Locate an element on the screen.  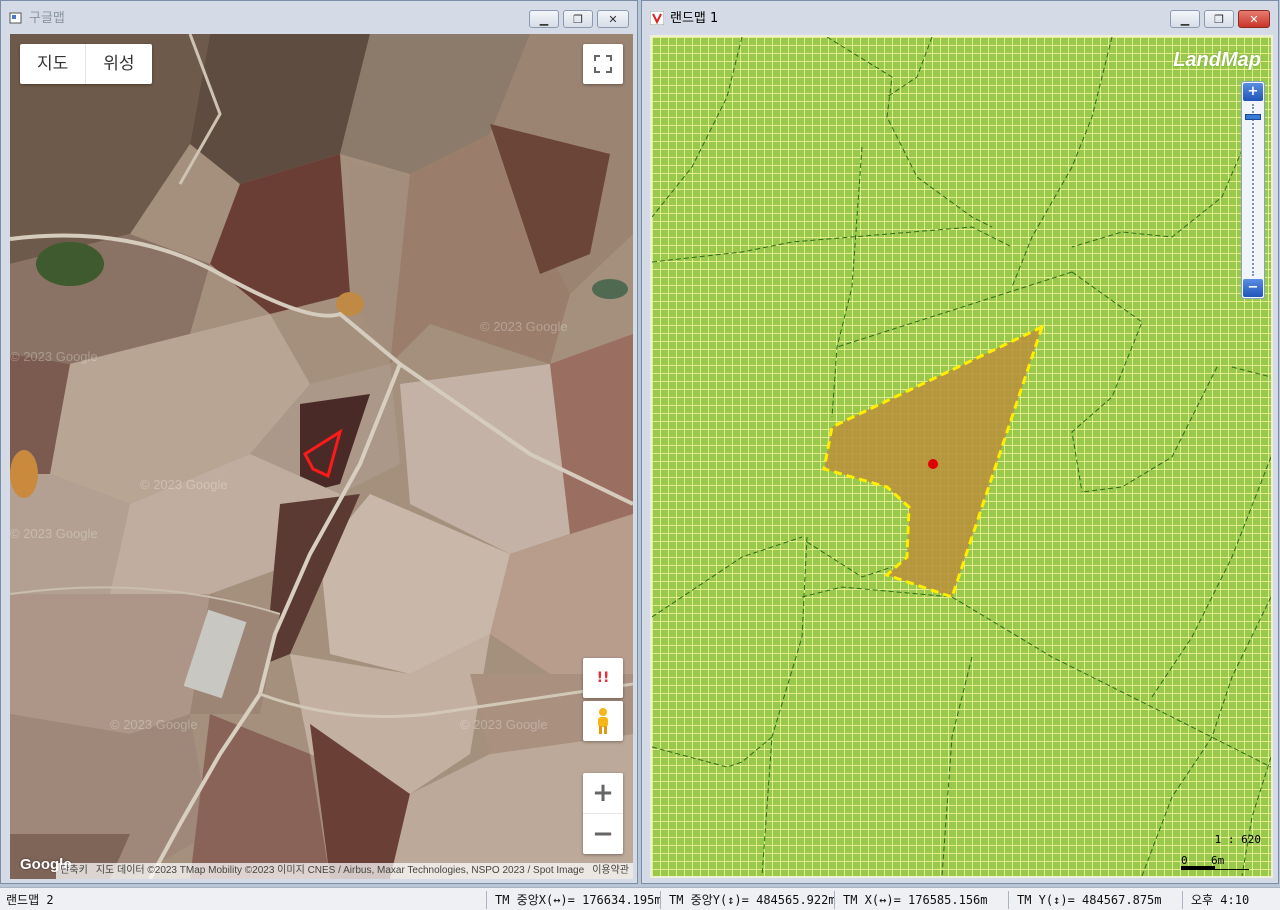
zoom-knob is located at coordinates (1253, 116).